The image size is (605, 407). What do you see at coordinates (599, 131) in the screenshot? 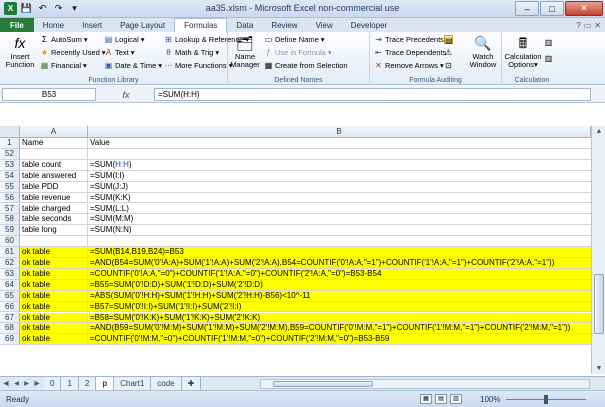
I see `scroll-up-icon: ▲` at bounding box center [599, 131].